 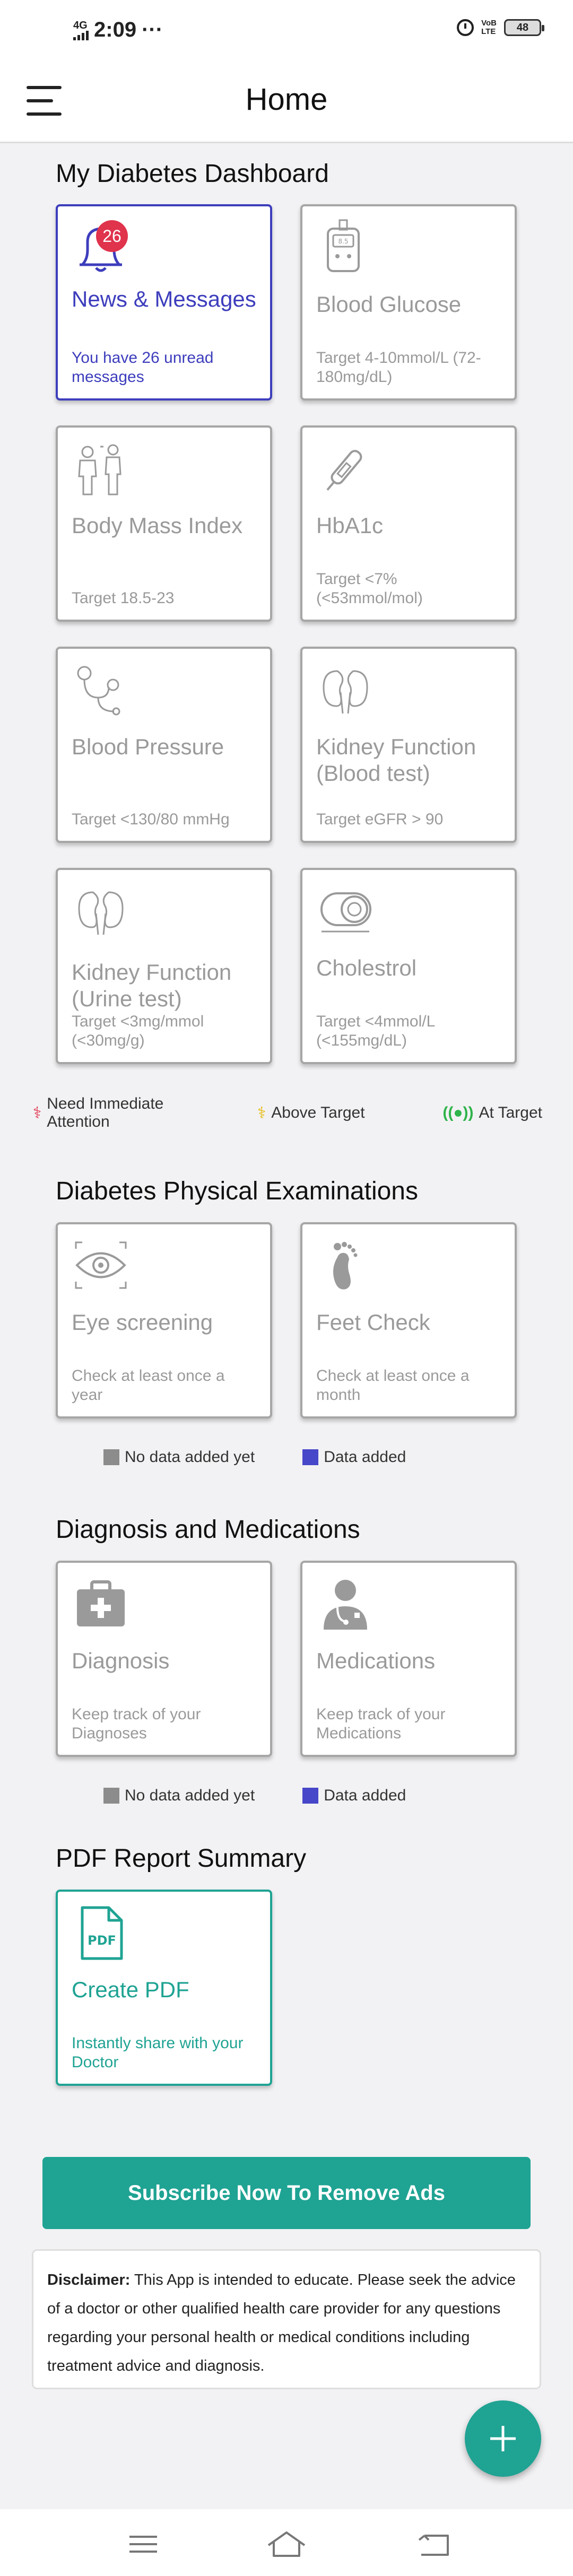 What do you see at coordinates (101, 1265) in the screenshot?
I see `eye-icon` at bounding box center [101, 1265].